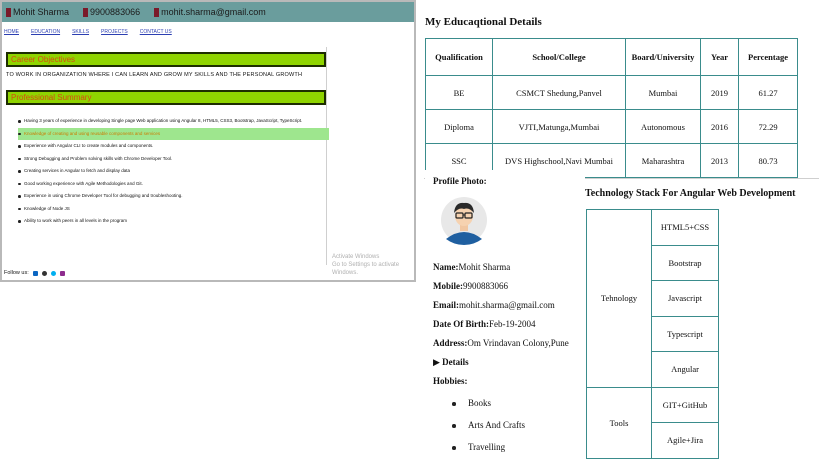 This screenshot has width=819, height=465. I want to click on skype-icon, so click(53, 273).